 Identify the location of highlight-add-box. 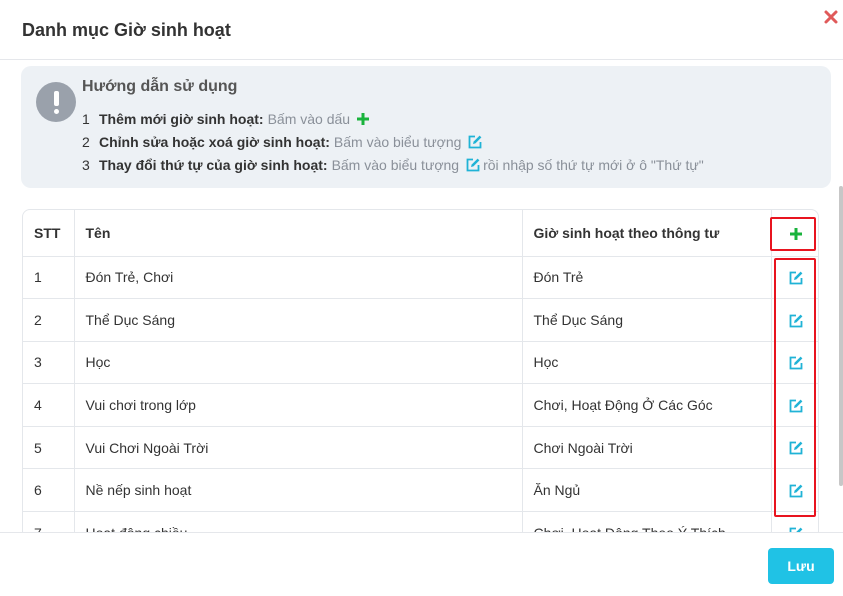
(793, 234).